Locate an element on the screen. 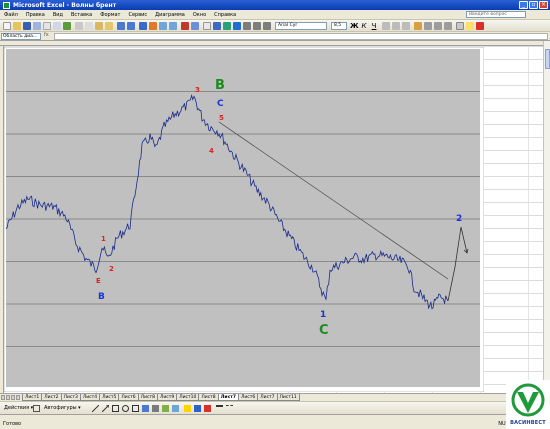 The height and width of the screenshot is (429, 550). formula-input is located at coordinates (301, 36).